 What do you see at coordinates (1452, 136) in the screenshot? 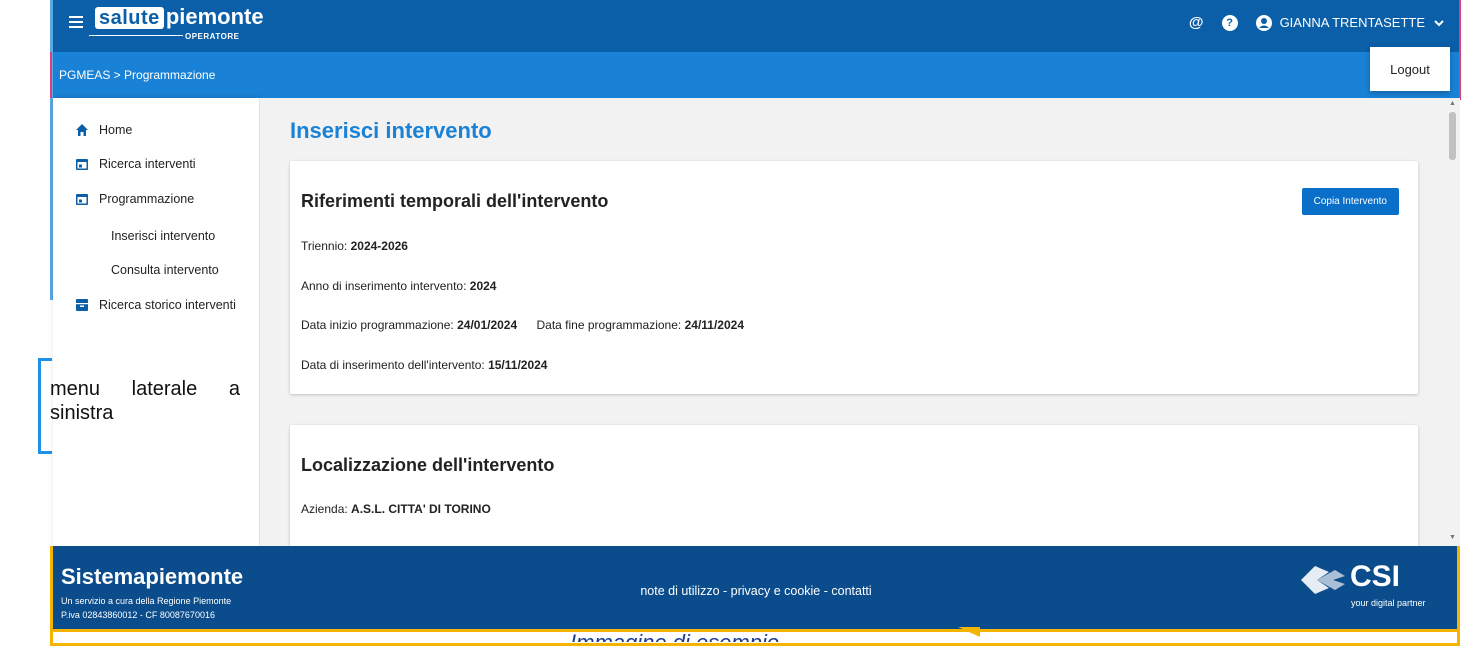
I see `scrollbar-thumb` at bounding box center [1452, 136].